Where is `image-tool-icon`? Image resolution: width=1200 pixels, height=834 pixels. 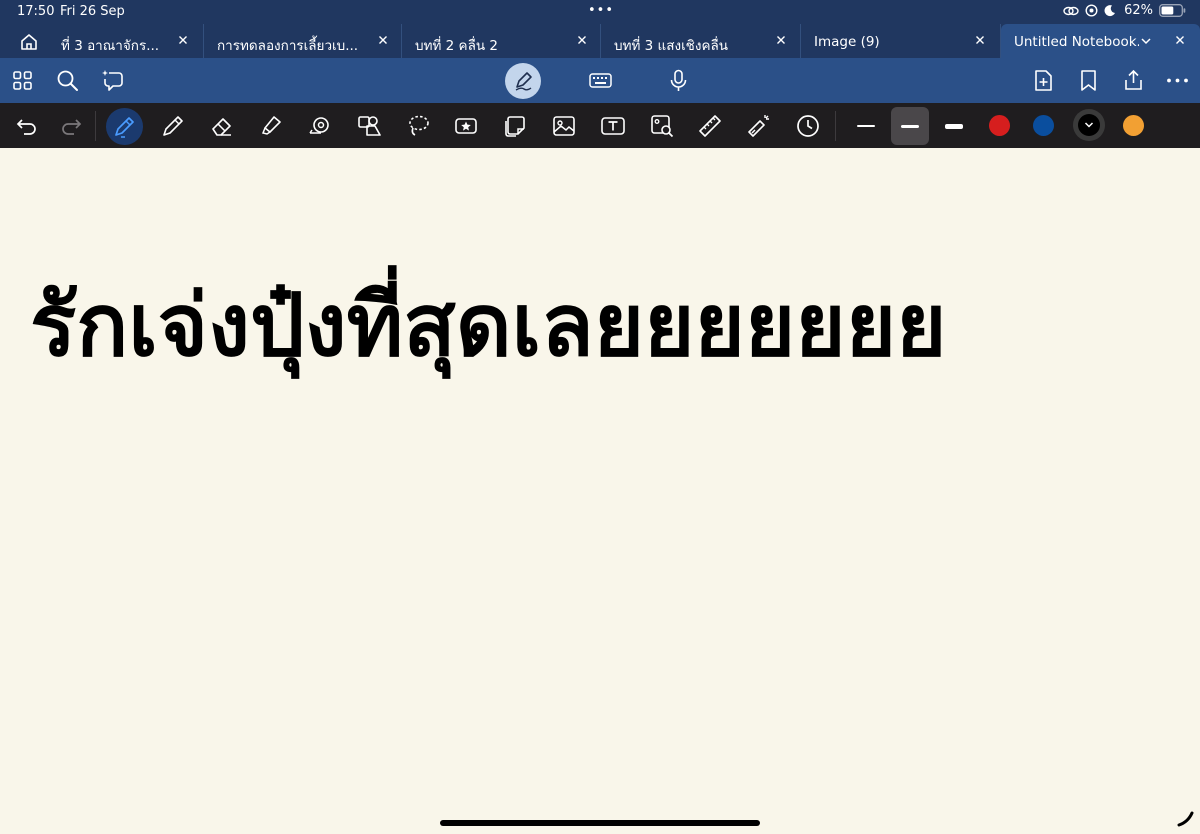 image-tool-icon is located at coordinates (564, 126).